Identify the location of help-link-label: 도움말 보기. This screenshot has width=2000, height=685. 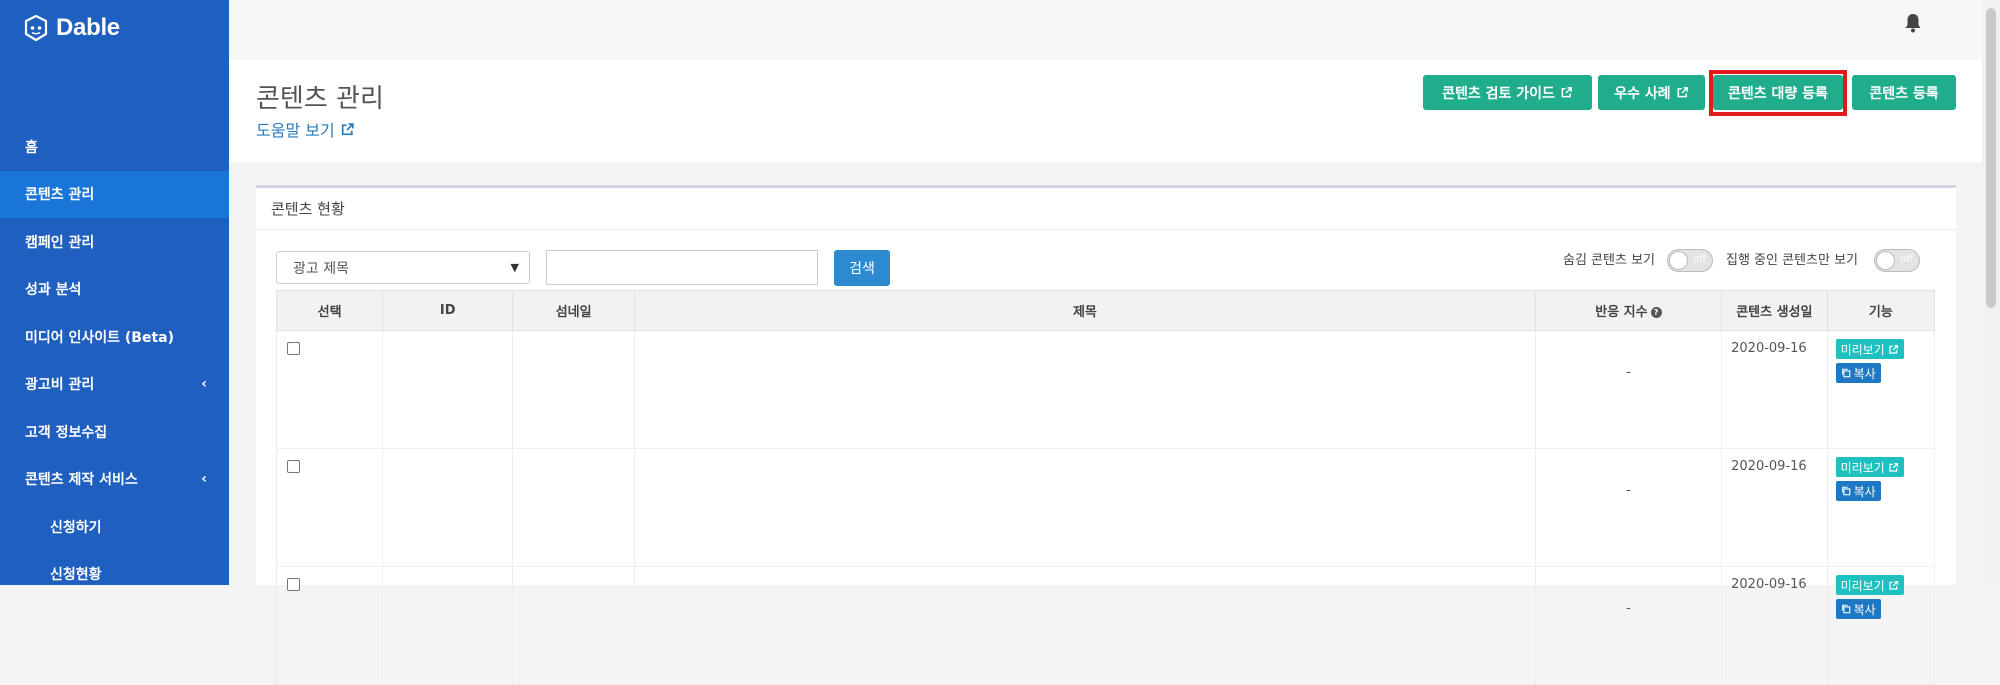
(295, 130).